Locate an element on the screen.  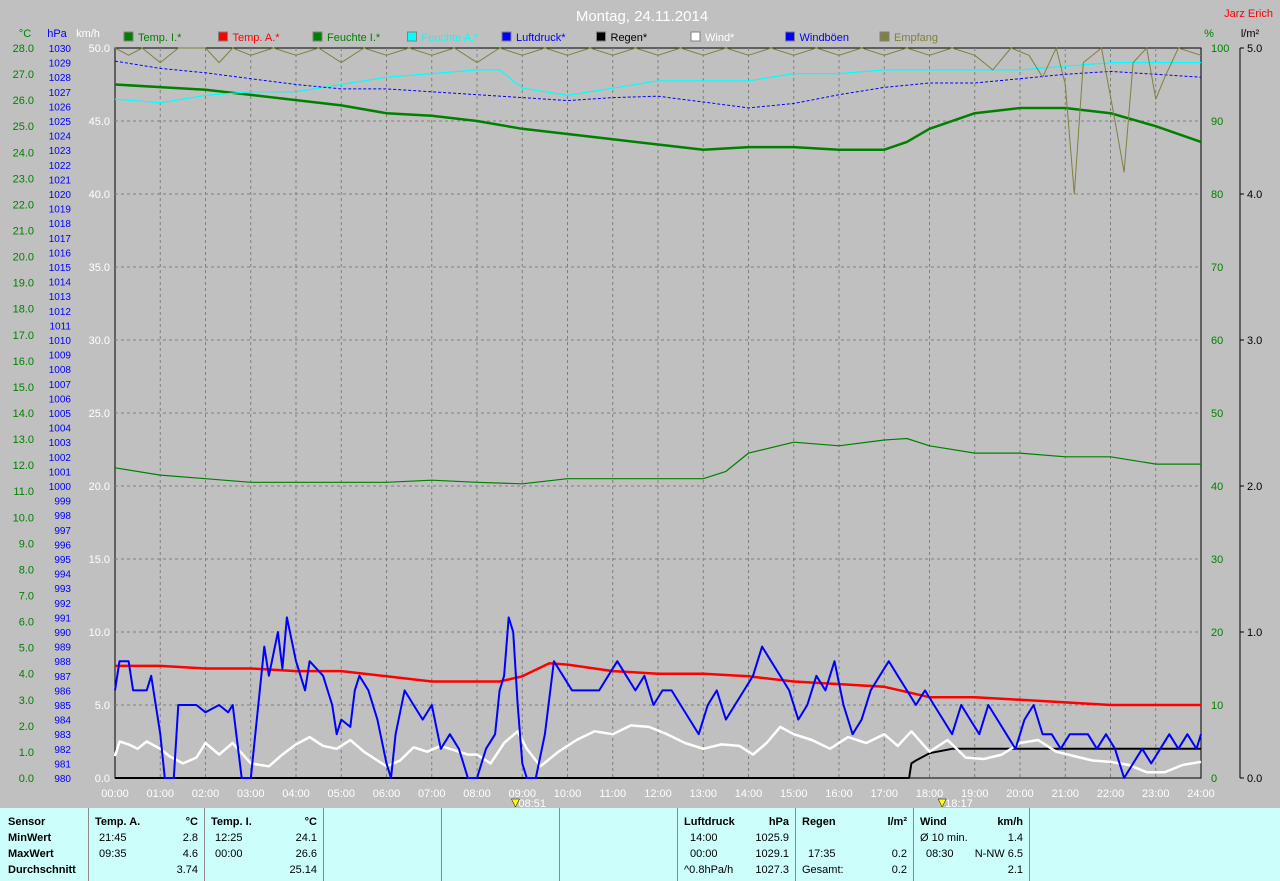
pressure-tick-label: 1030 is located at coordinates (60, 49).